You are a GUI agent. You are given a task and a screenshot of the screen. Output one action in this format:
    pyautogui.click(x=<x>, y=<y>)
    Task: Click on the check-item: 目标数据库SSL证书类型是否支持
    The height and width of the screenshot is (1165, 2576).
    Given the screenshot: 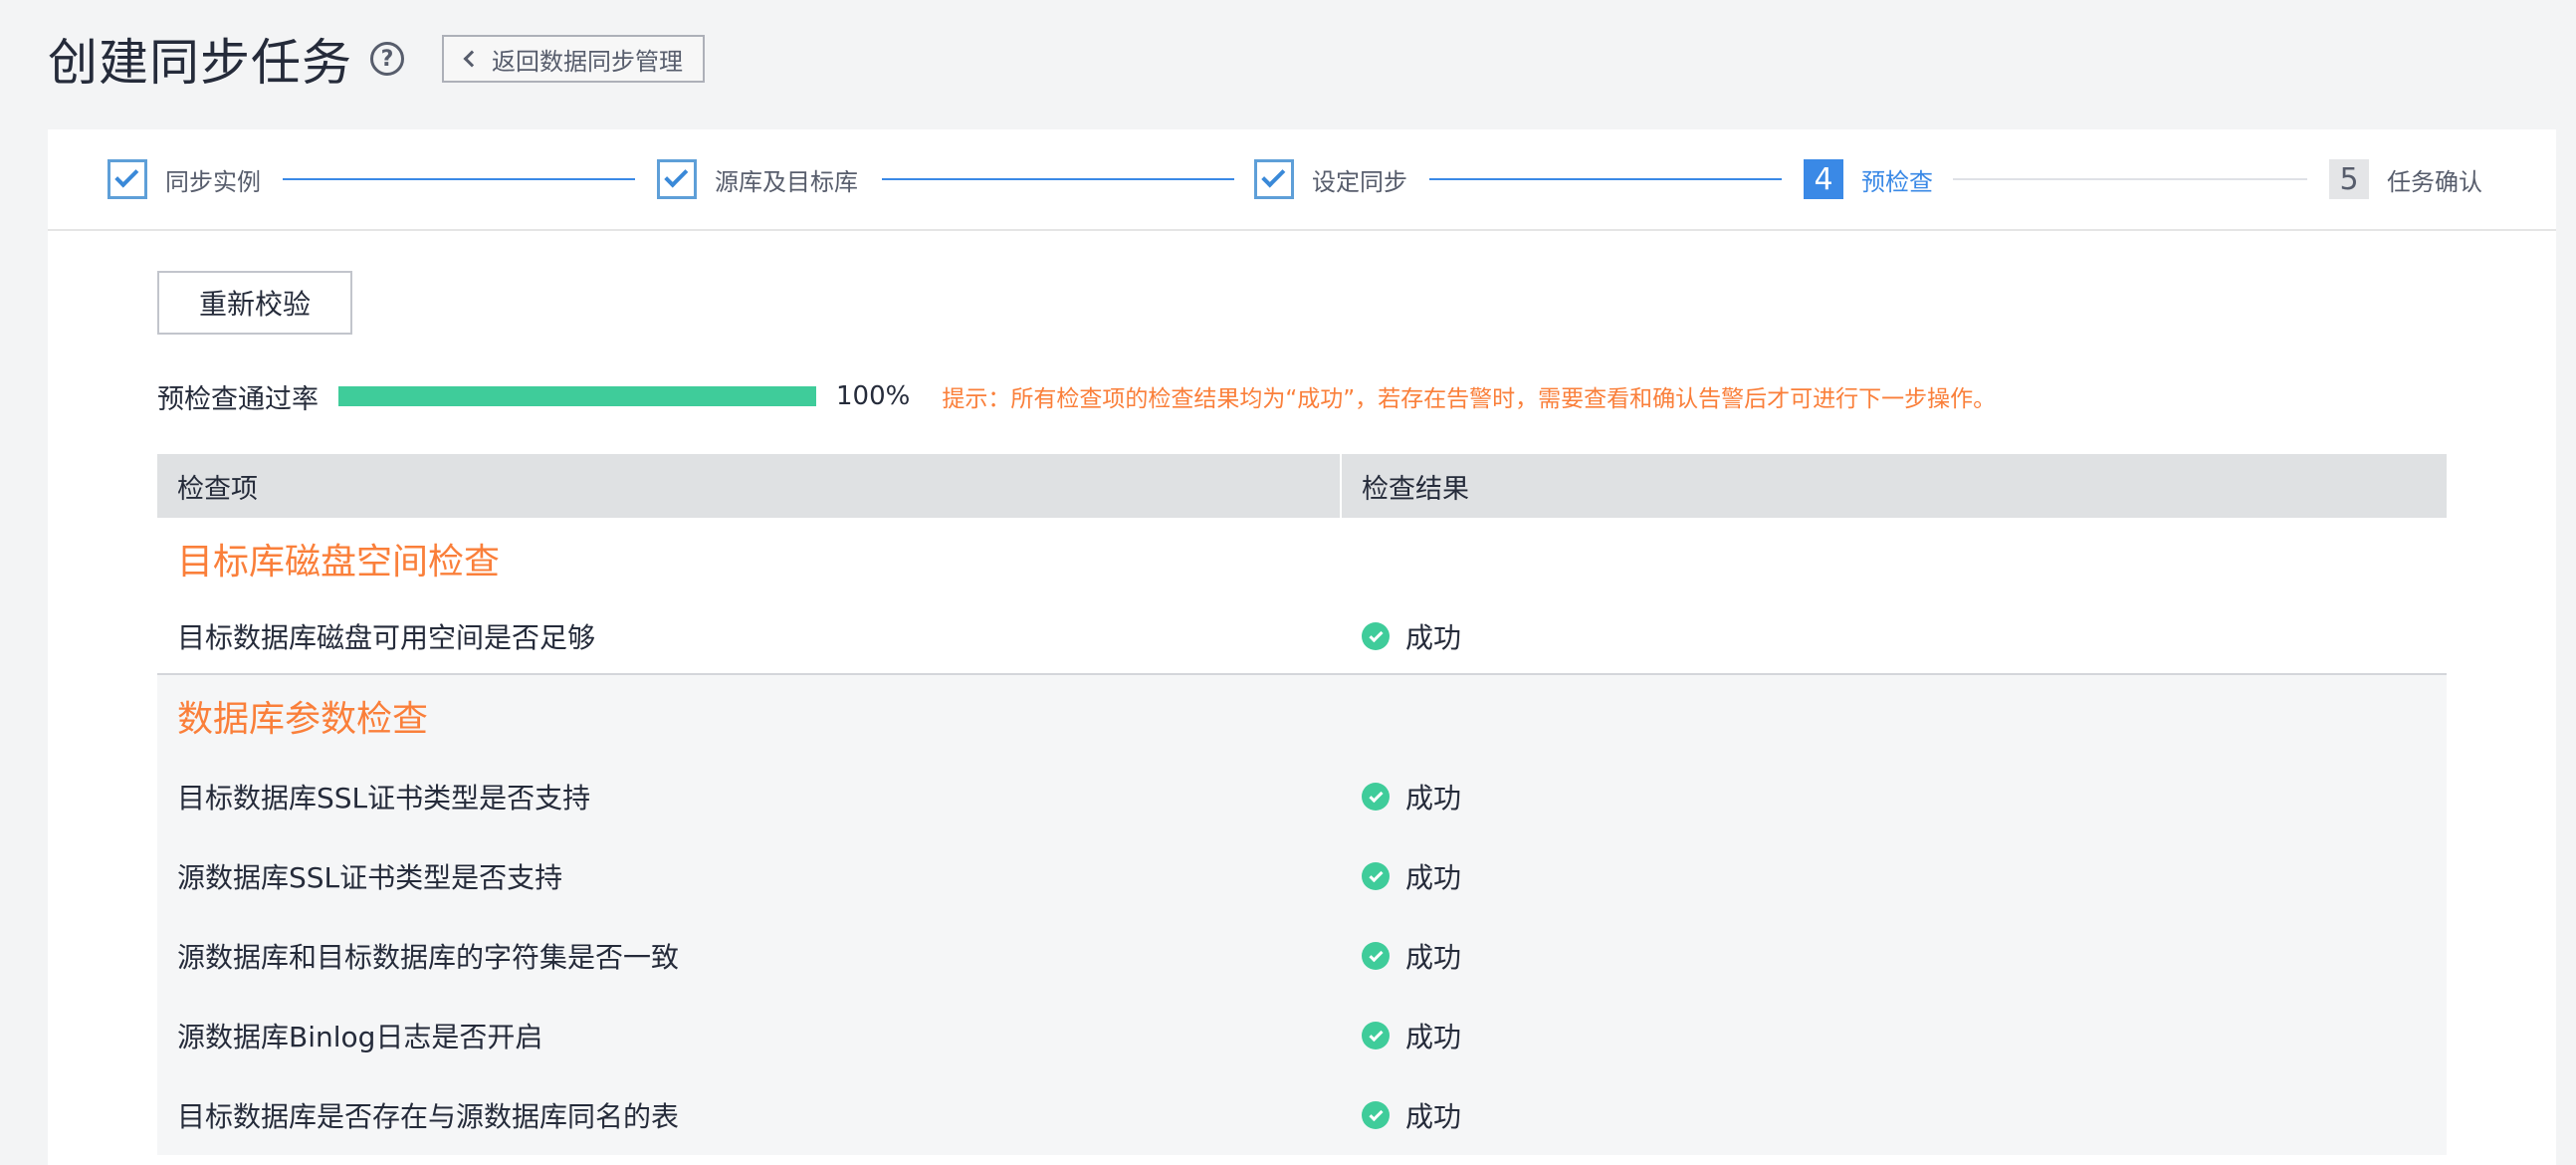 What is the action you would take?
    pyautogui.click(x=384, y=799)
    